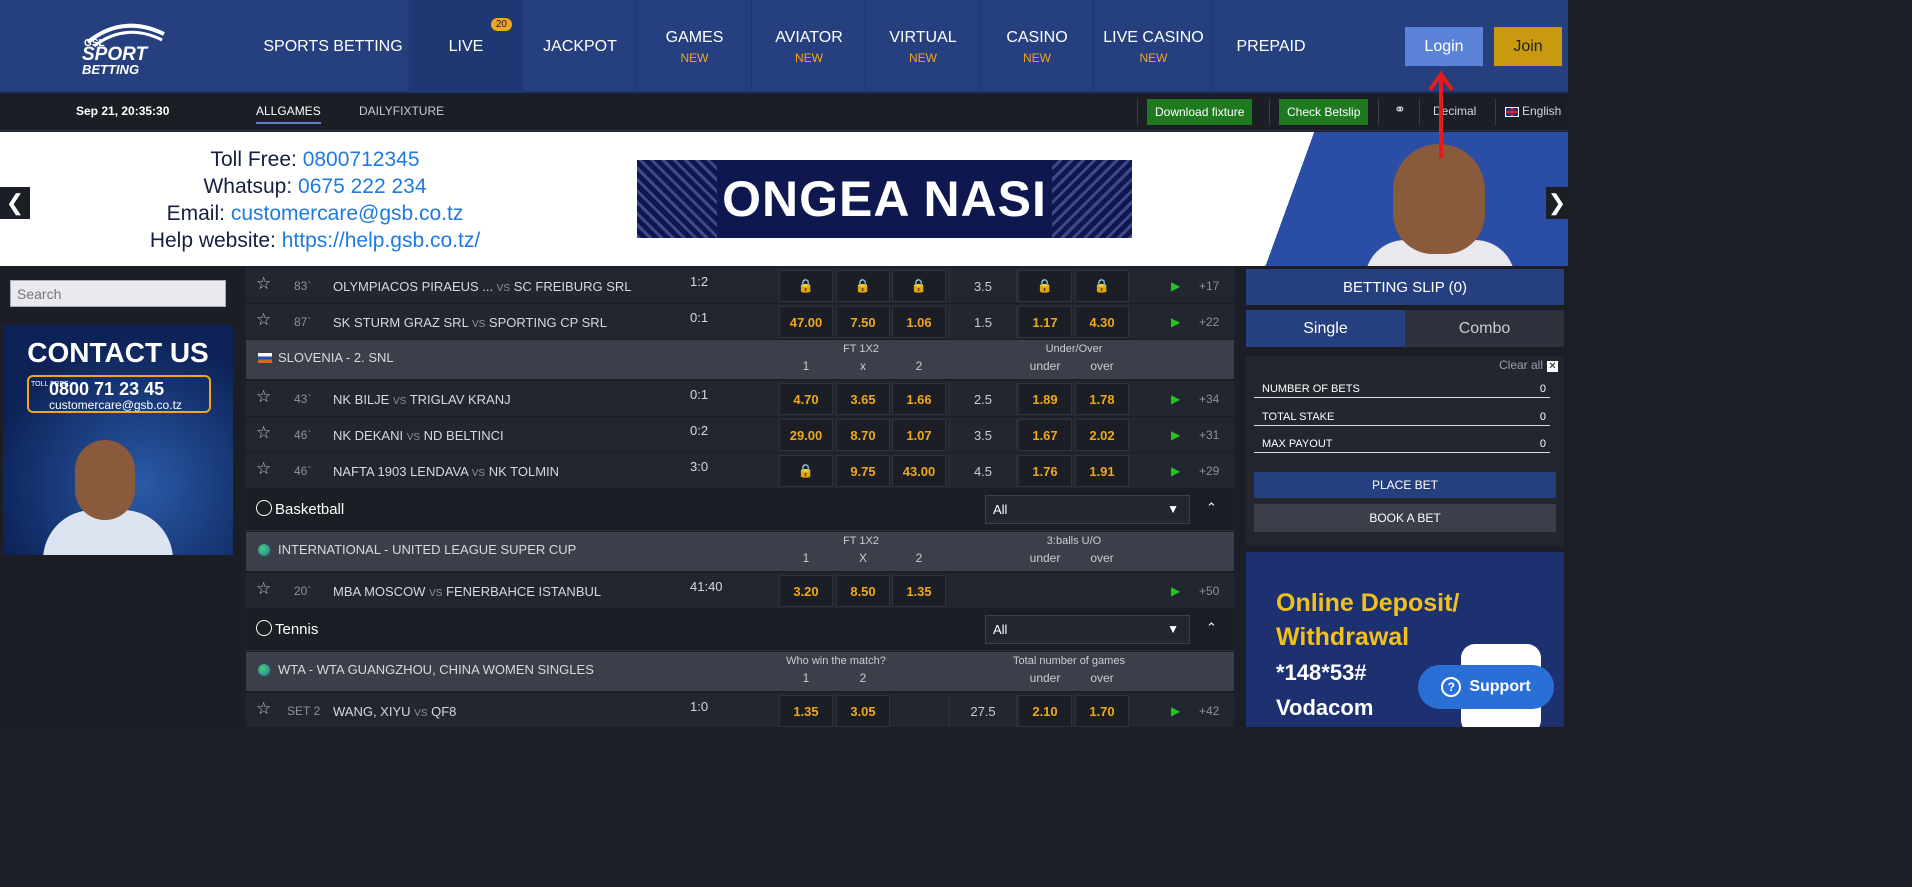 The image size is (1912, 887). Describe the element at coordinates (288, 114) in the screenshot. I see `tab-allgames: ALLGAMES` at that location.